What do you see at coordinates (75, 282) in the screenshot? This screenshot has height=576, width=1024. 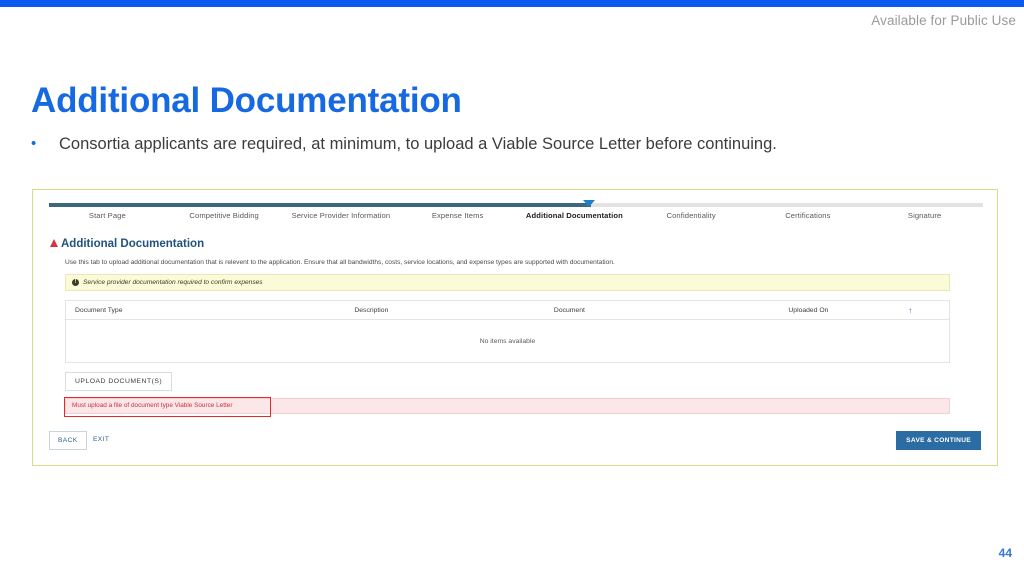 I see `info-circle-icon: !` at bounding box center [75, 282].